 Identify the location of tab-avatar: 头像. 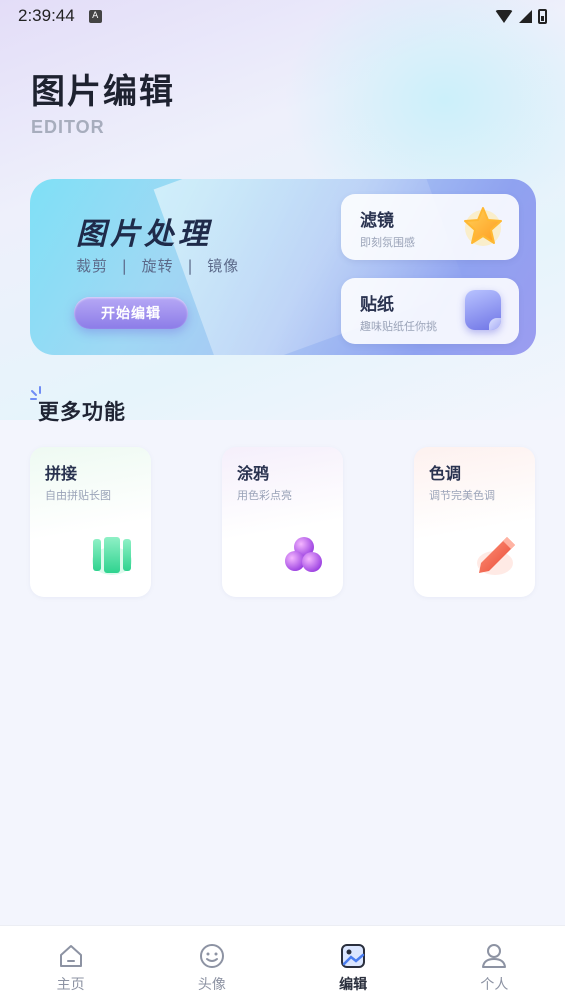
(211, 965).